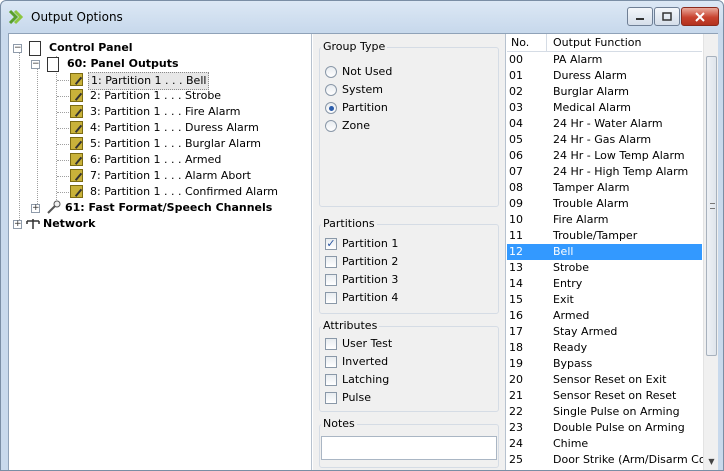 The height and width of the screenshot is (471, 724). I want to click on partitions-label: Partitions, so click(349, 223).